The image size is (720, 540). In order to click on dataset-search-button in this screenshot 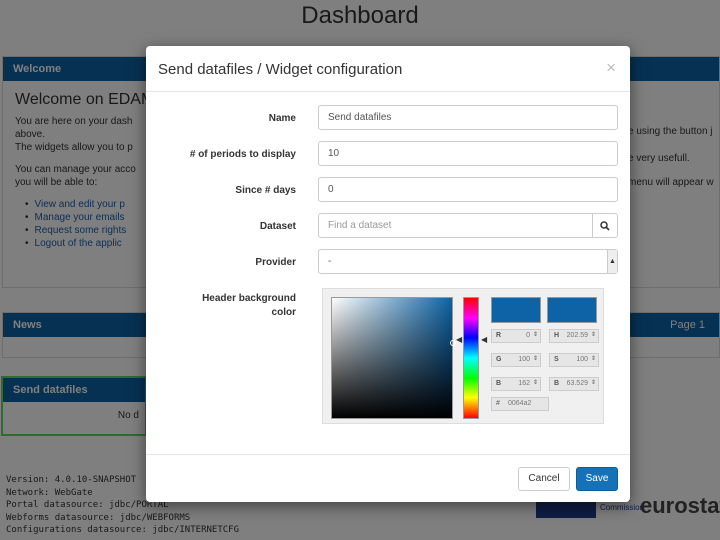, I will do `click(605, 225)`.